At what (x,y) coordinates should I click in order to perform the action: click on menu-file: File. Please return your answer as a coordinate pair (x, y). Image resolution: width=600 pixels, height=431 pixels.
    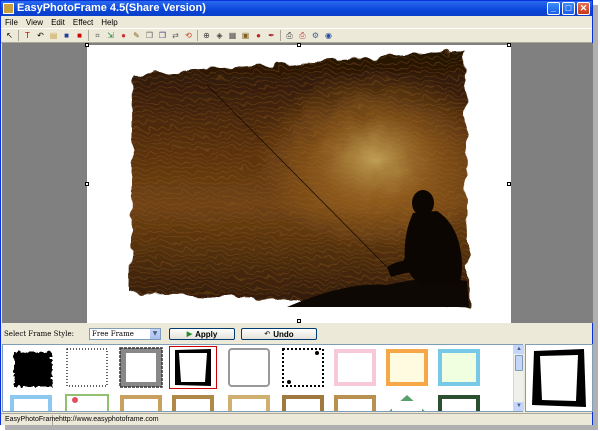
    Looking at the image, I should click on (11, 22).